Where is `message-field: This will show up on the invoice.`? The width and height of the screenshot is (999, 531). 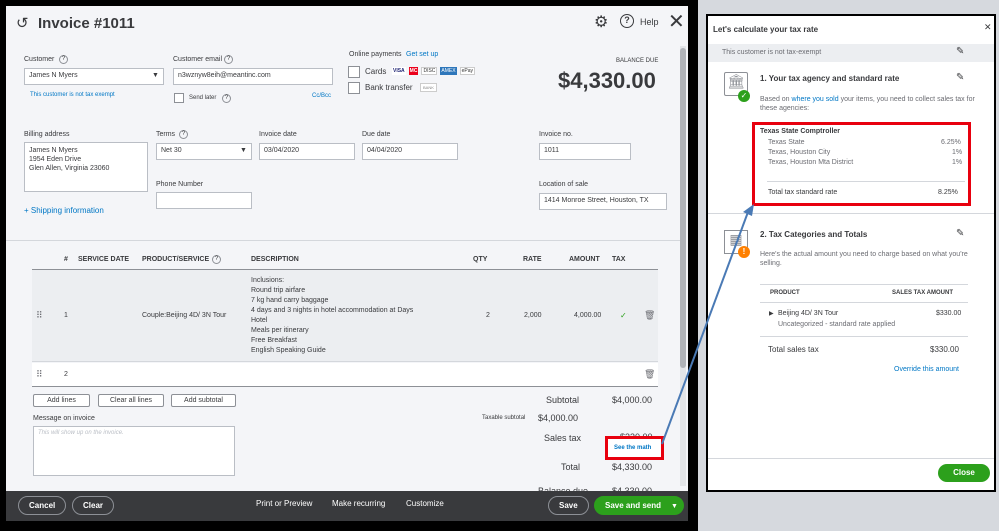
message-field: This will show up on the invoice. is located at coordinates (134, 451).